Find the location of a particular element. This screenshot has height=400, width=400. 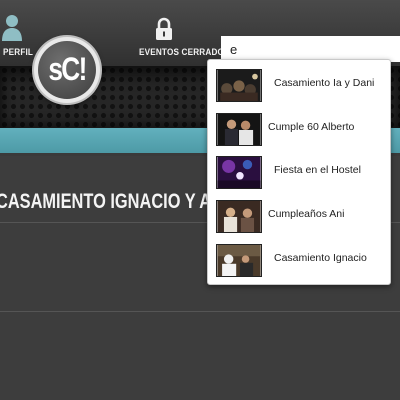

nav-label-profile: PERFIL is located at coordinates (18, 52).